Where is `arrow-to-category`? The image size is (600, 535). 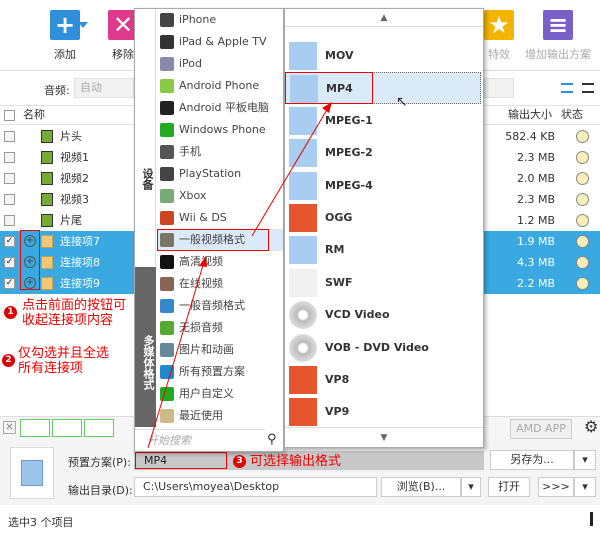
arrow-to-category is located at coordinates (176, 355).